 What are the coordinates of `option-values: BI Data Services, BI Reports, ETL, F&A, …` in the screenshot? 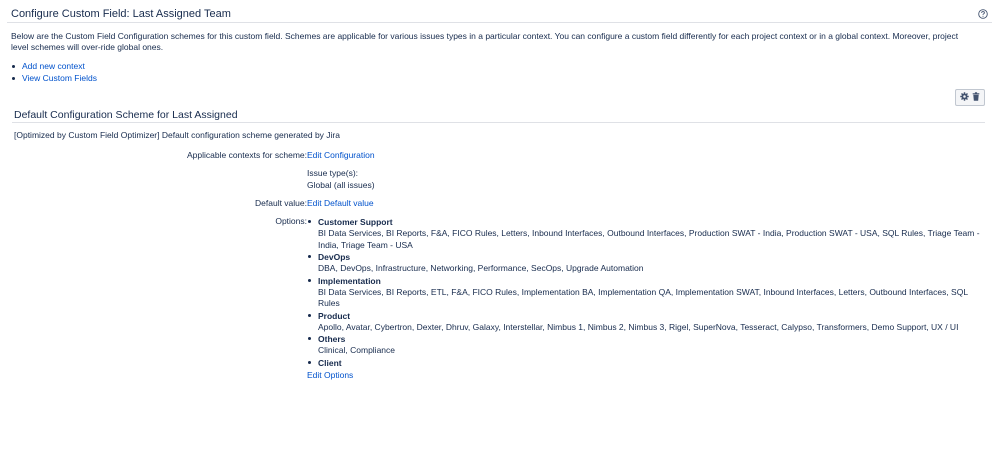 It's located at (643, 297).